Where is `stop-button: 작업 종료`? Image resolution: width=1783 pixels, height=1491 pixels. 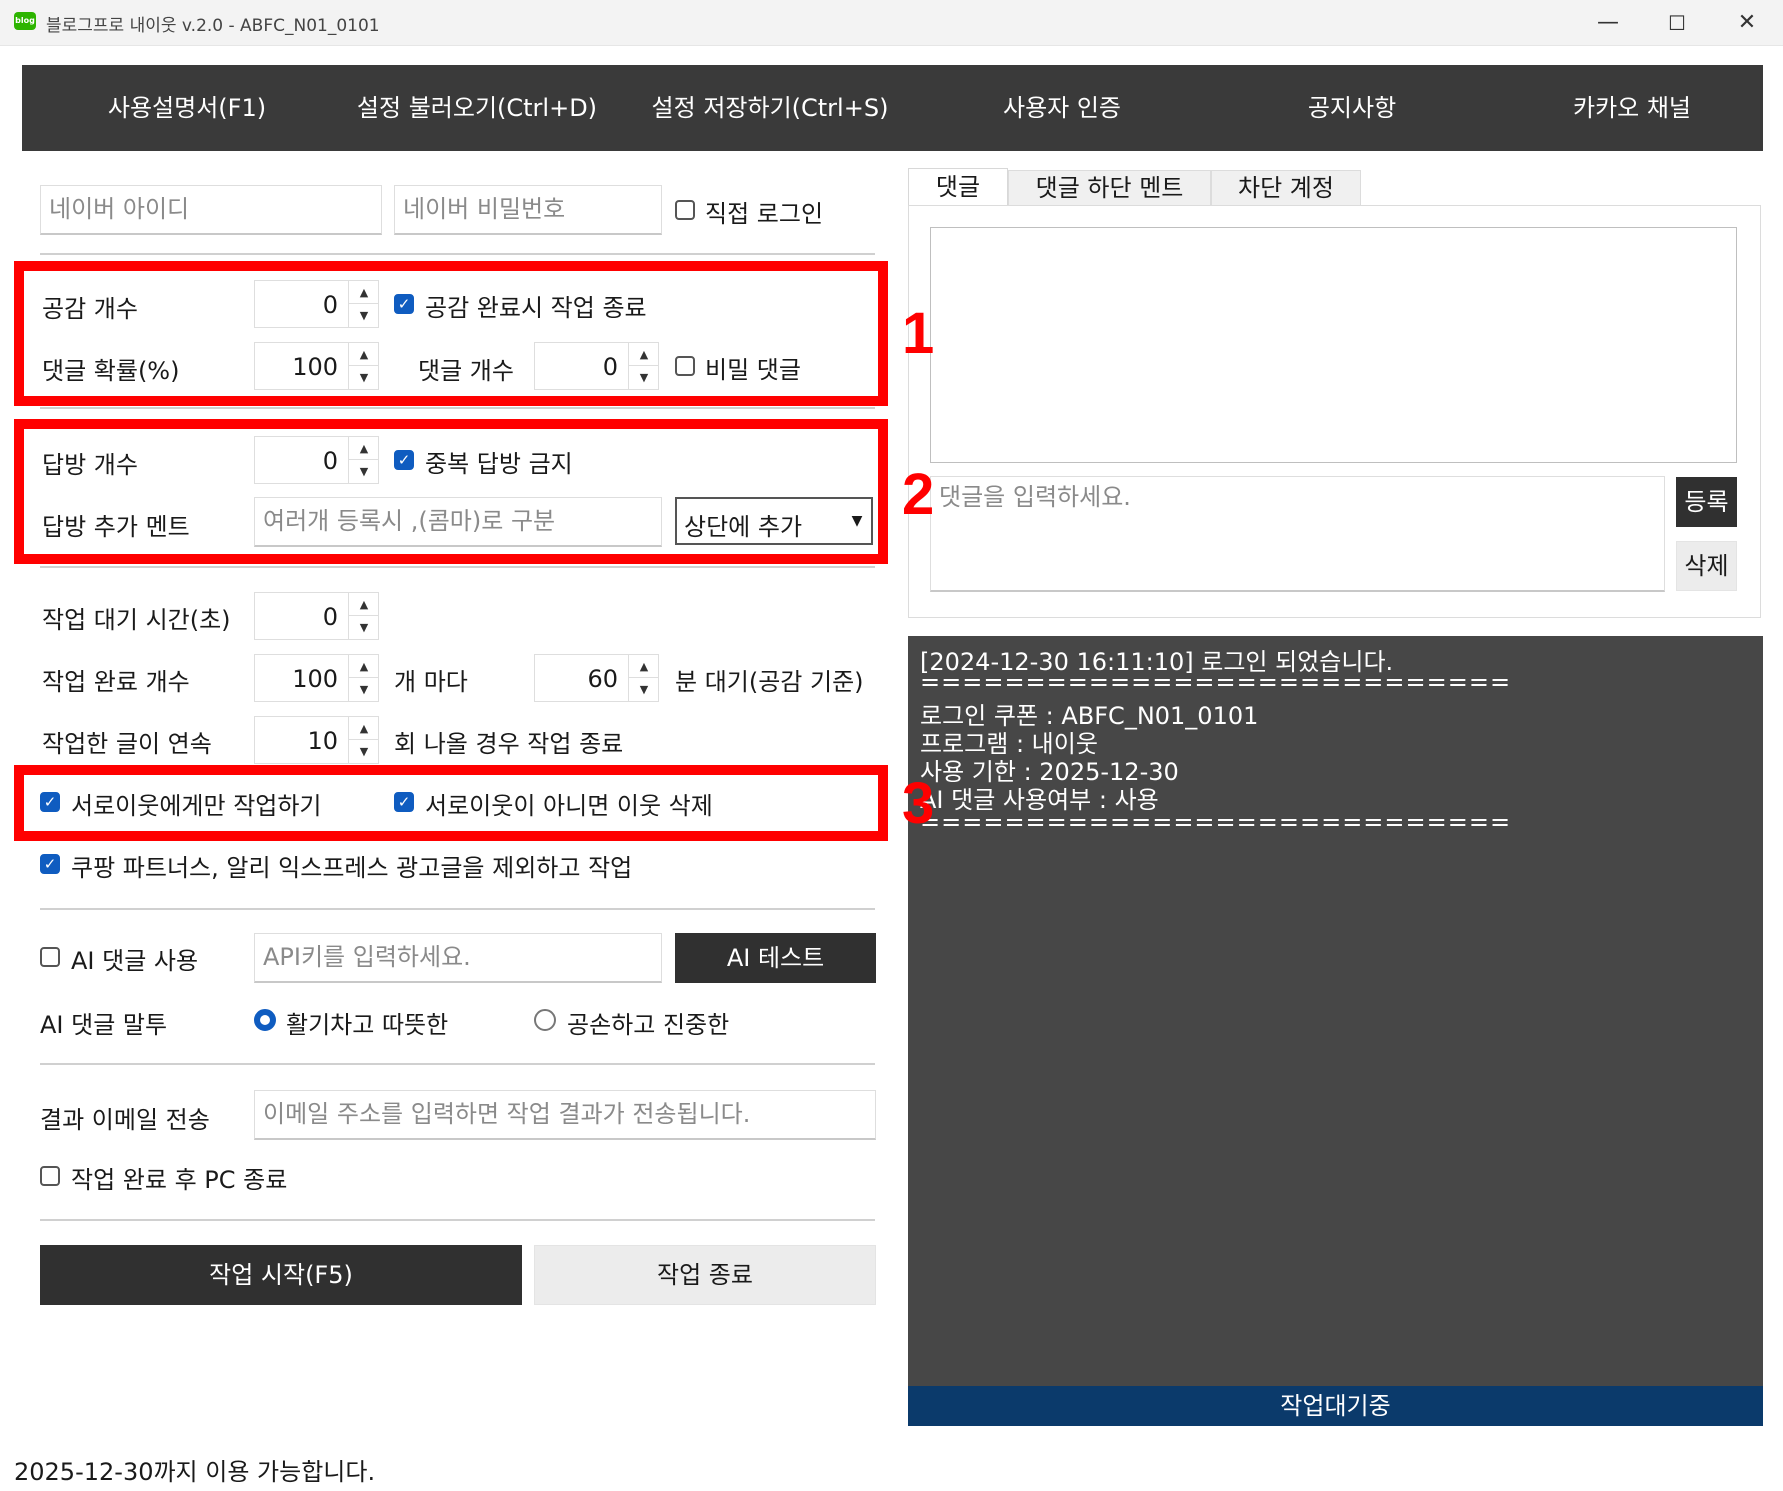
stop-button: 작업 종료 is located at coordinates (705, 1275).